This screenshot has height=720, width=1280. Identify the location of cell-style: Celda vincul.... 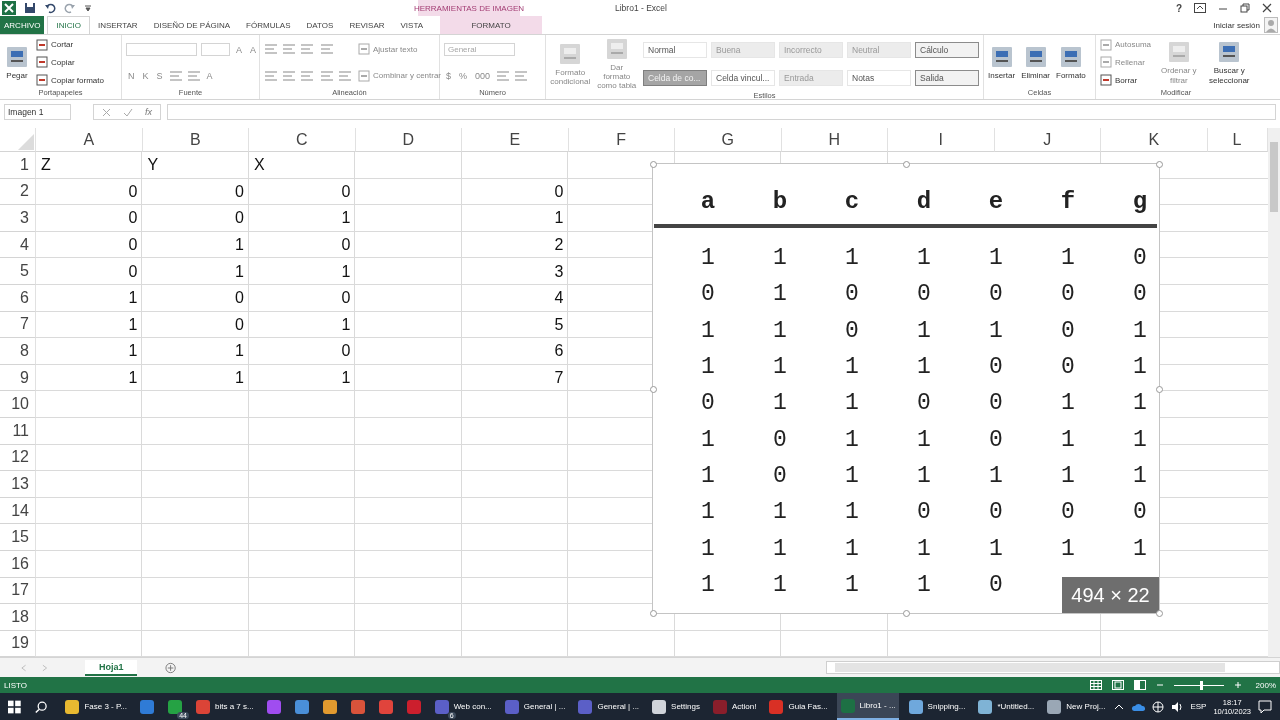
(743, 77).